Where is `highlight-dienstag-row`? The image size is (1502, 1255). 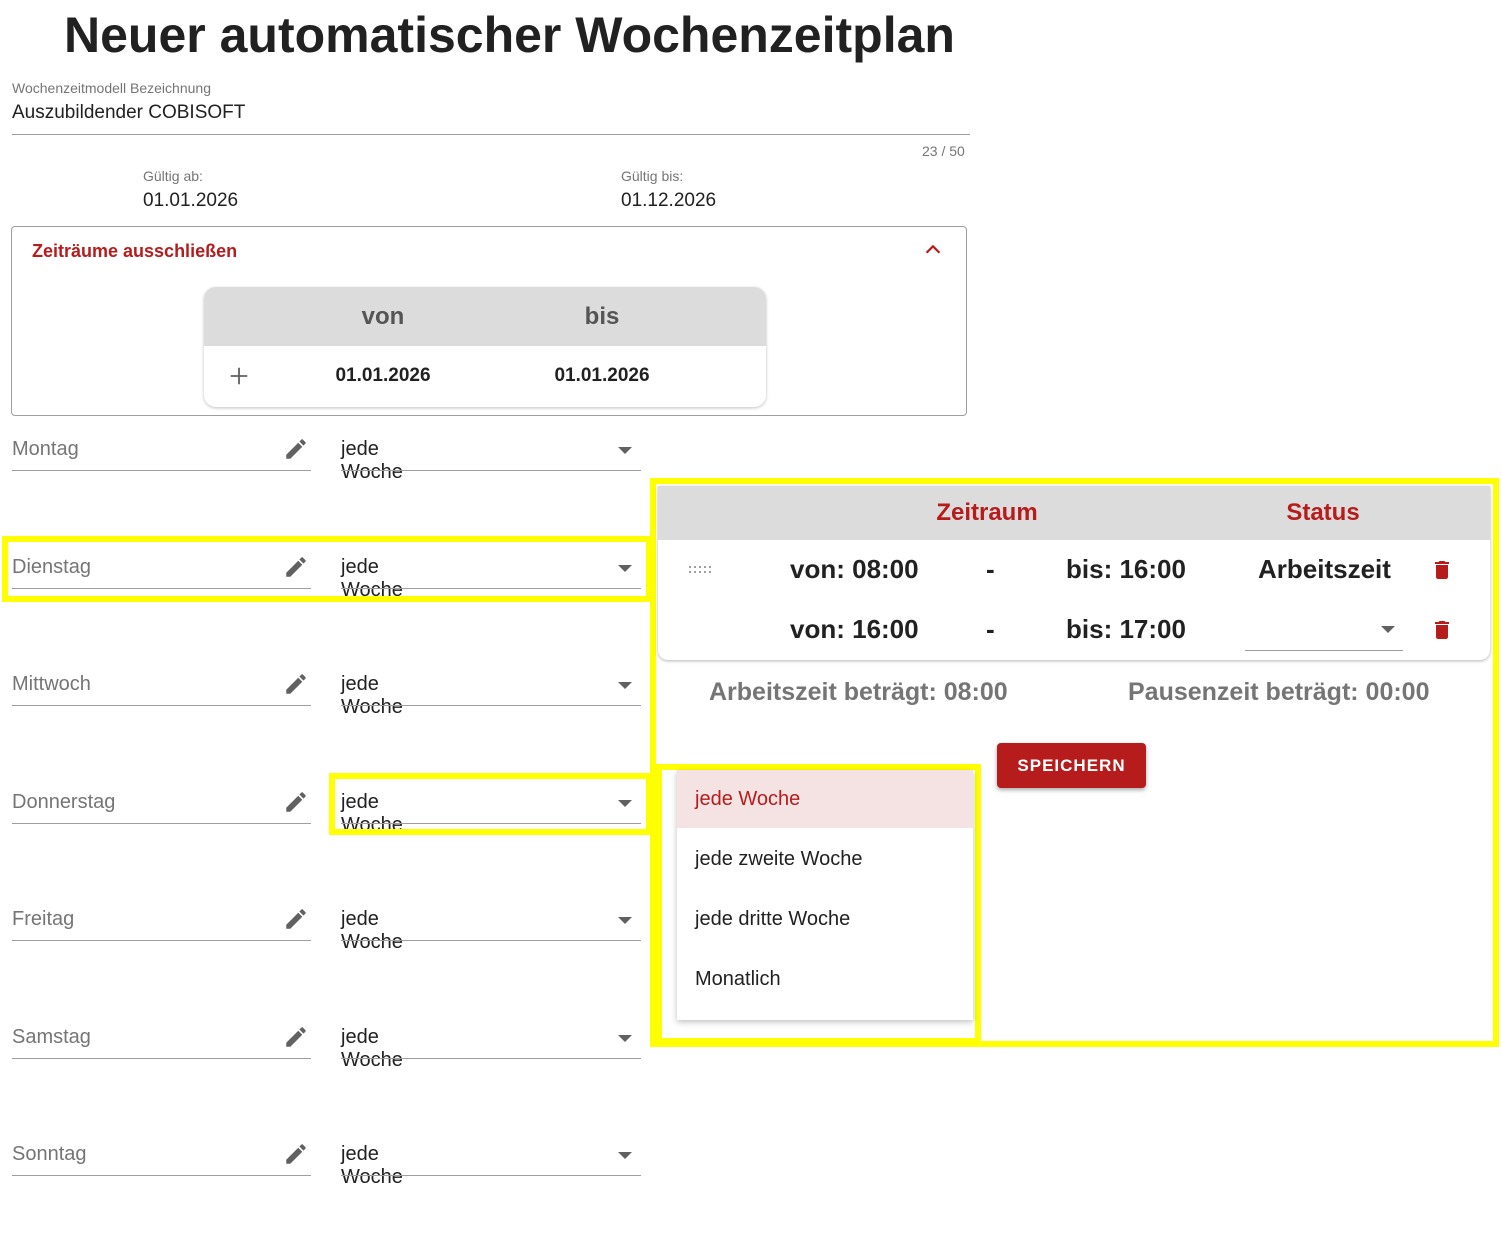 highlight-dienstag-row is located at coordinates (327, 569).